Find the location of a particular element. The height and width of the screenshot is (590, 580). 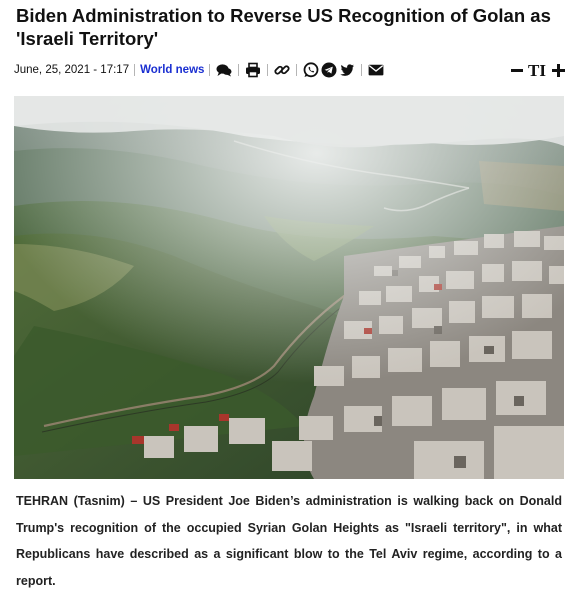

plus-icon is located at coordinates (558, 70).